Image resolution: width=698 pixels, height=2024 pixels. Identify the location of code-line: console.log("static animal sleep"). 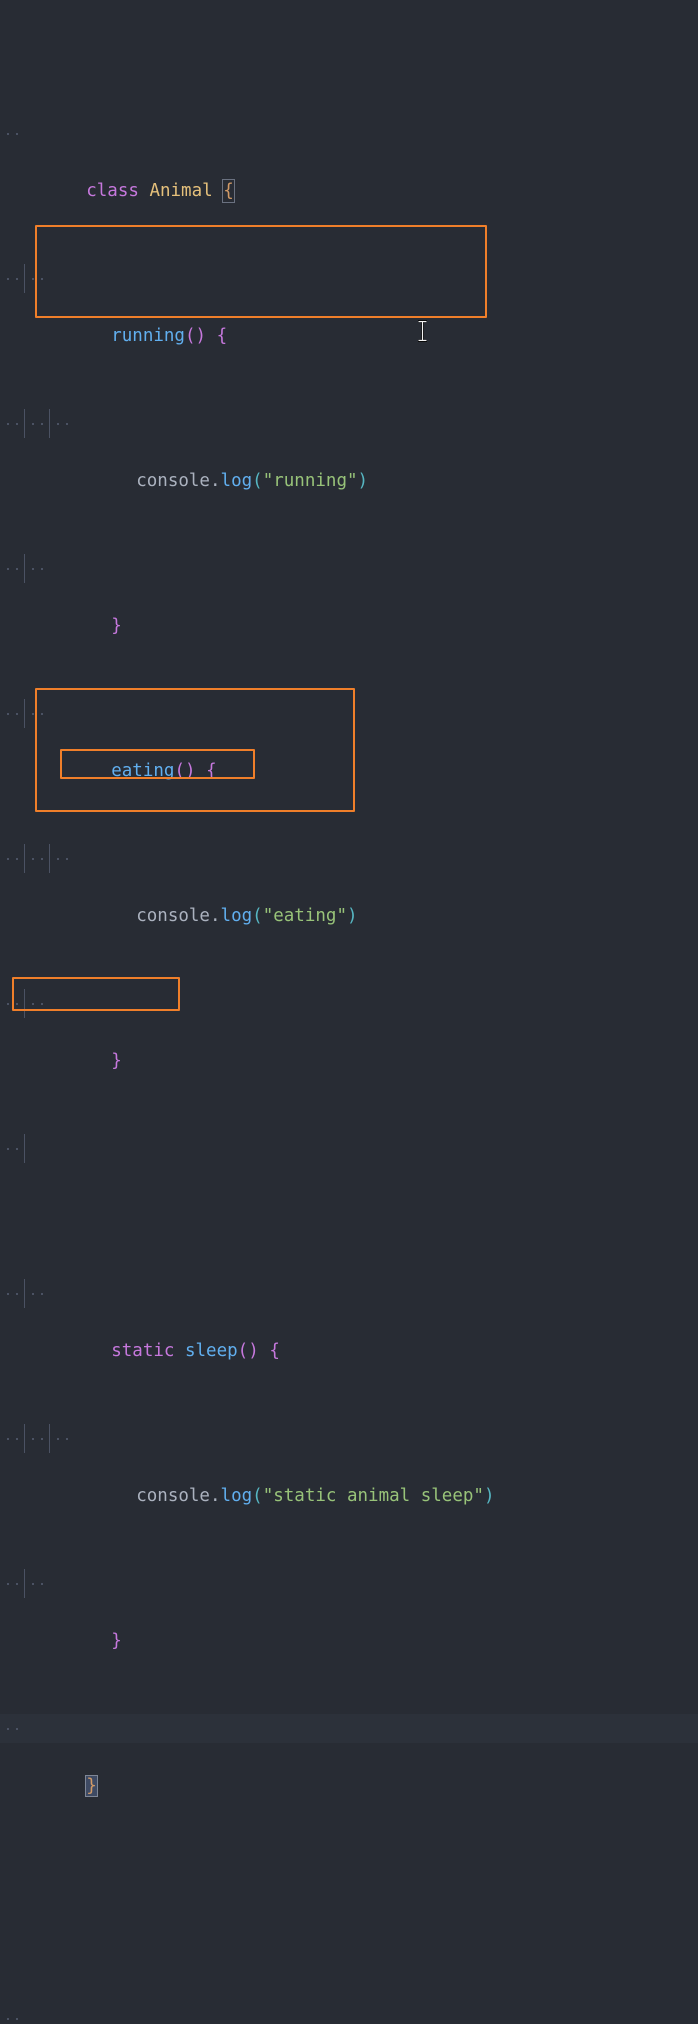
(349, 1465).